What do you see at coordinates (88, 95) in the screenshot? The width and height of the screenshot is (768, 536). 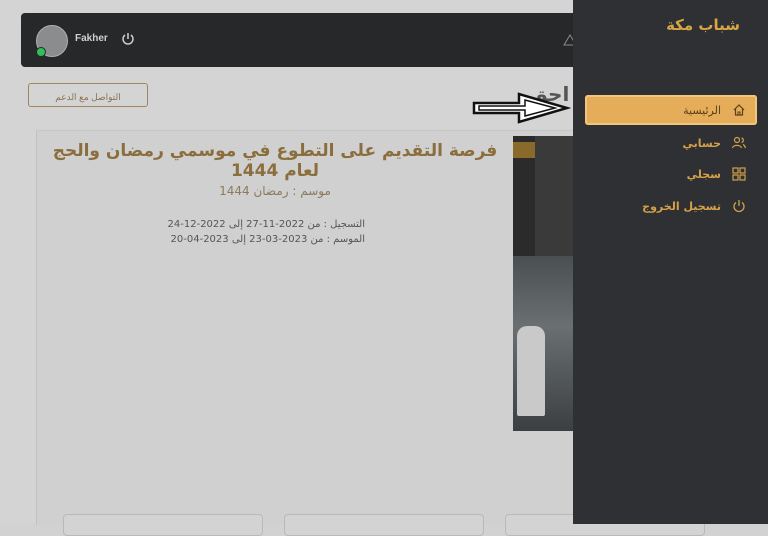 I see `contact-support-button: التواصل مع الدعم` at bounding box center [88, 95].